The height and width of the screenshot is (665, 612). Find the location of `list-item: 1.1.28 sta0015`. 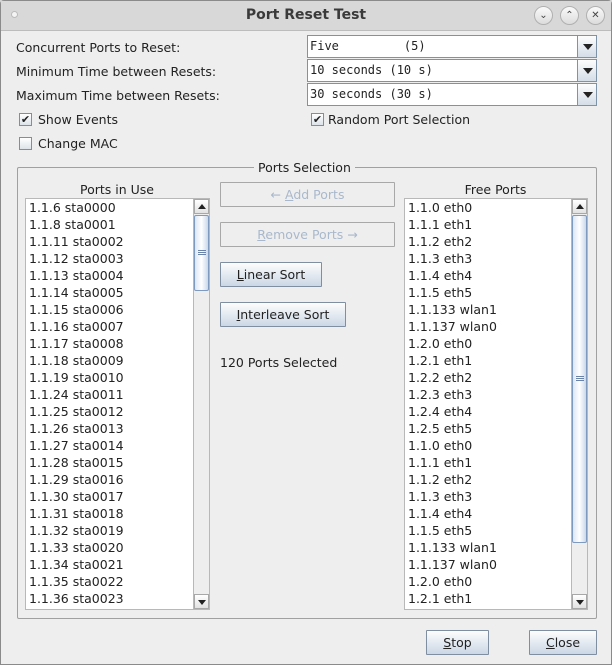

list-item: 1.1.28 sta0015 is located at coordinates (117, 462).